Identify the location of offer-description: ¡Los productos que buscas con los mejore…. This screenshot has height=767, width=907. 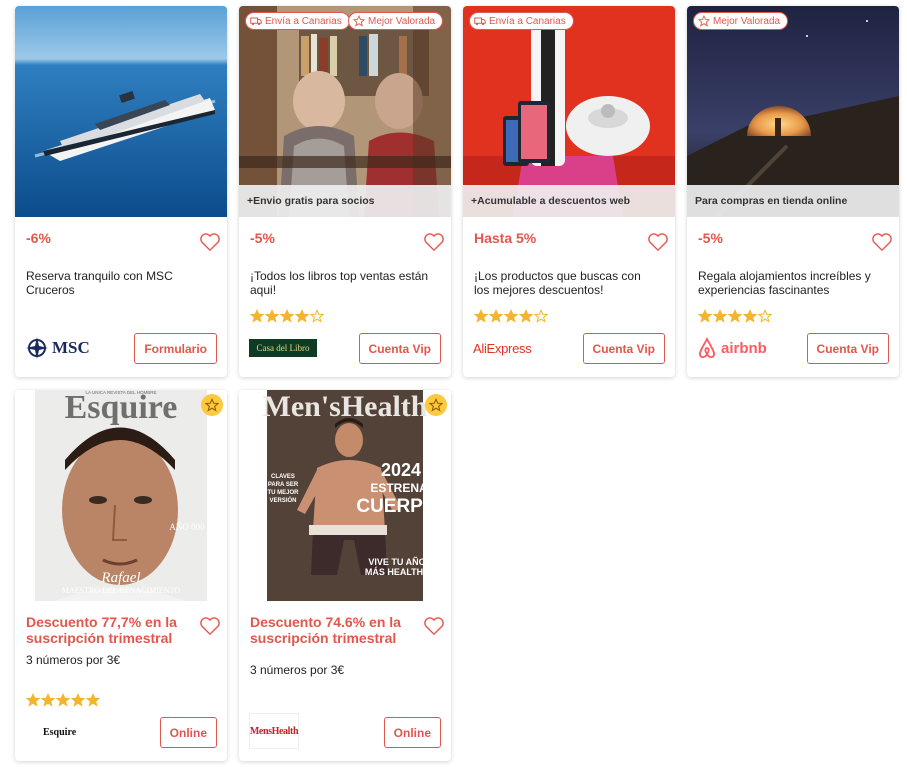
(557, 283).